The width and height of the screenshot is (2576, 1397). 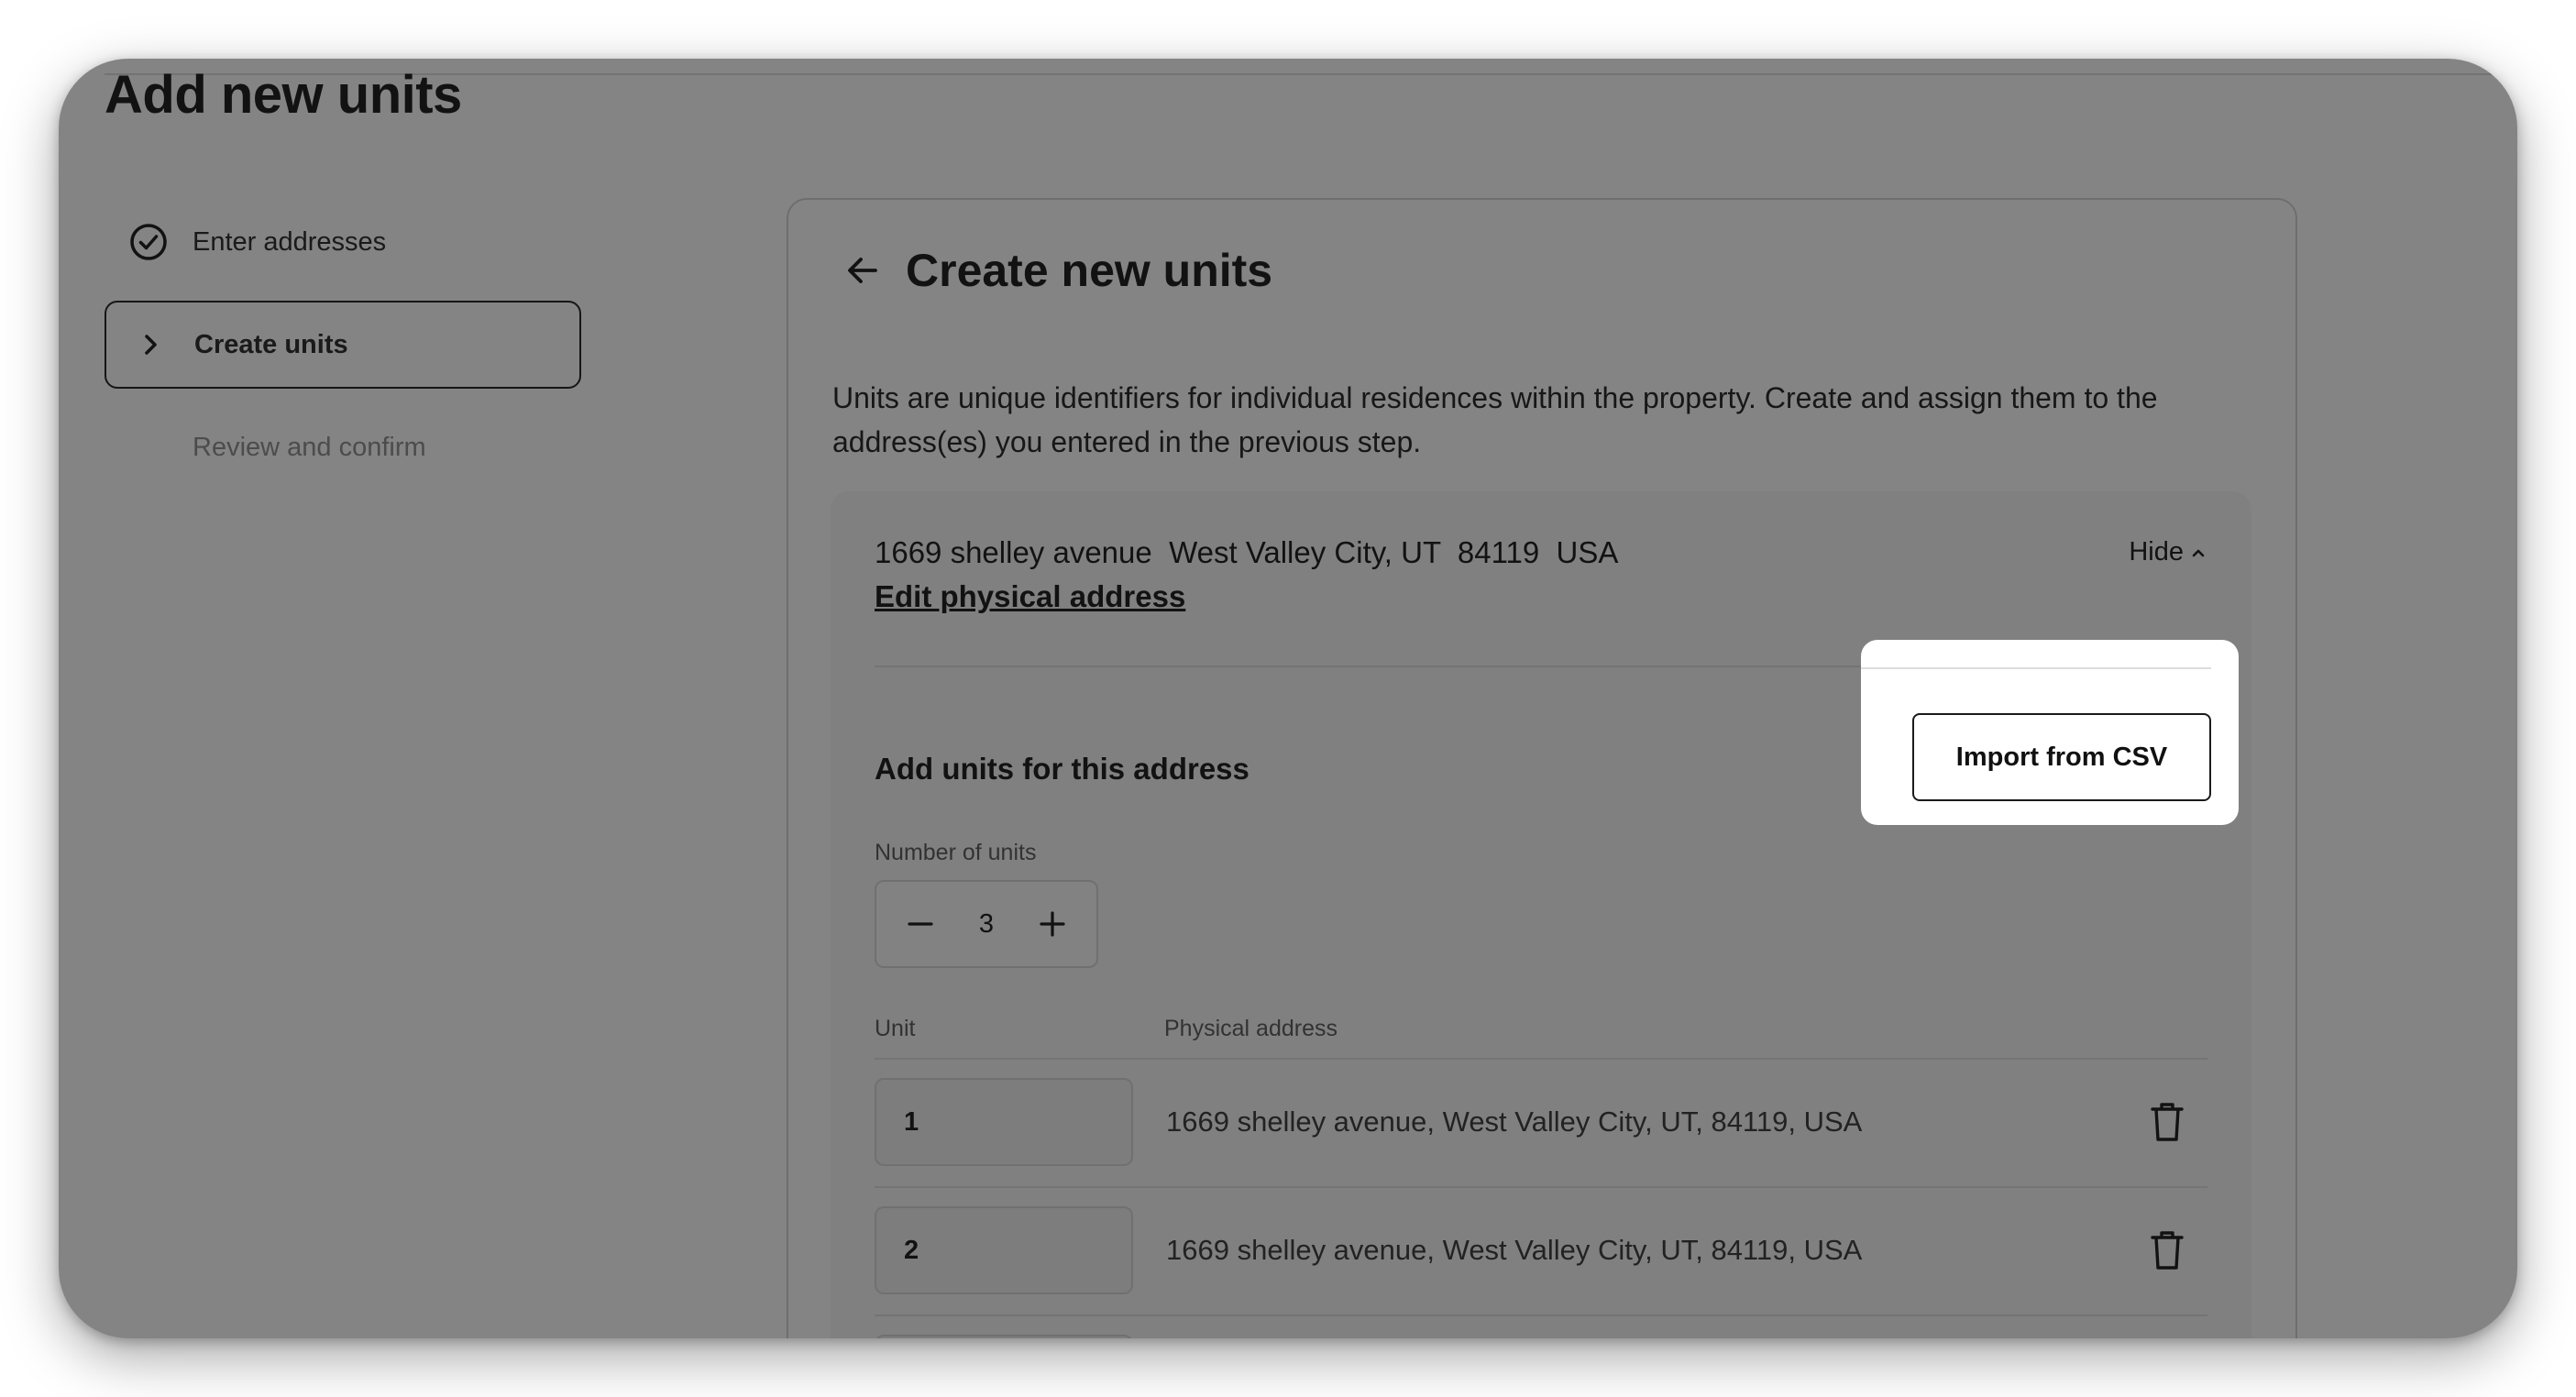 I want to click on back-arrow-icon, so click(x=863, y=270).